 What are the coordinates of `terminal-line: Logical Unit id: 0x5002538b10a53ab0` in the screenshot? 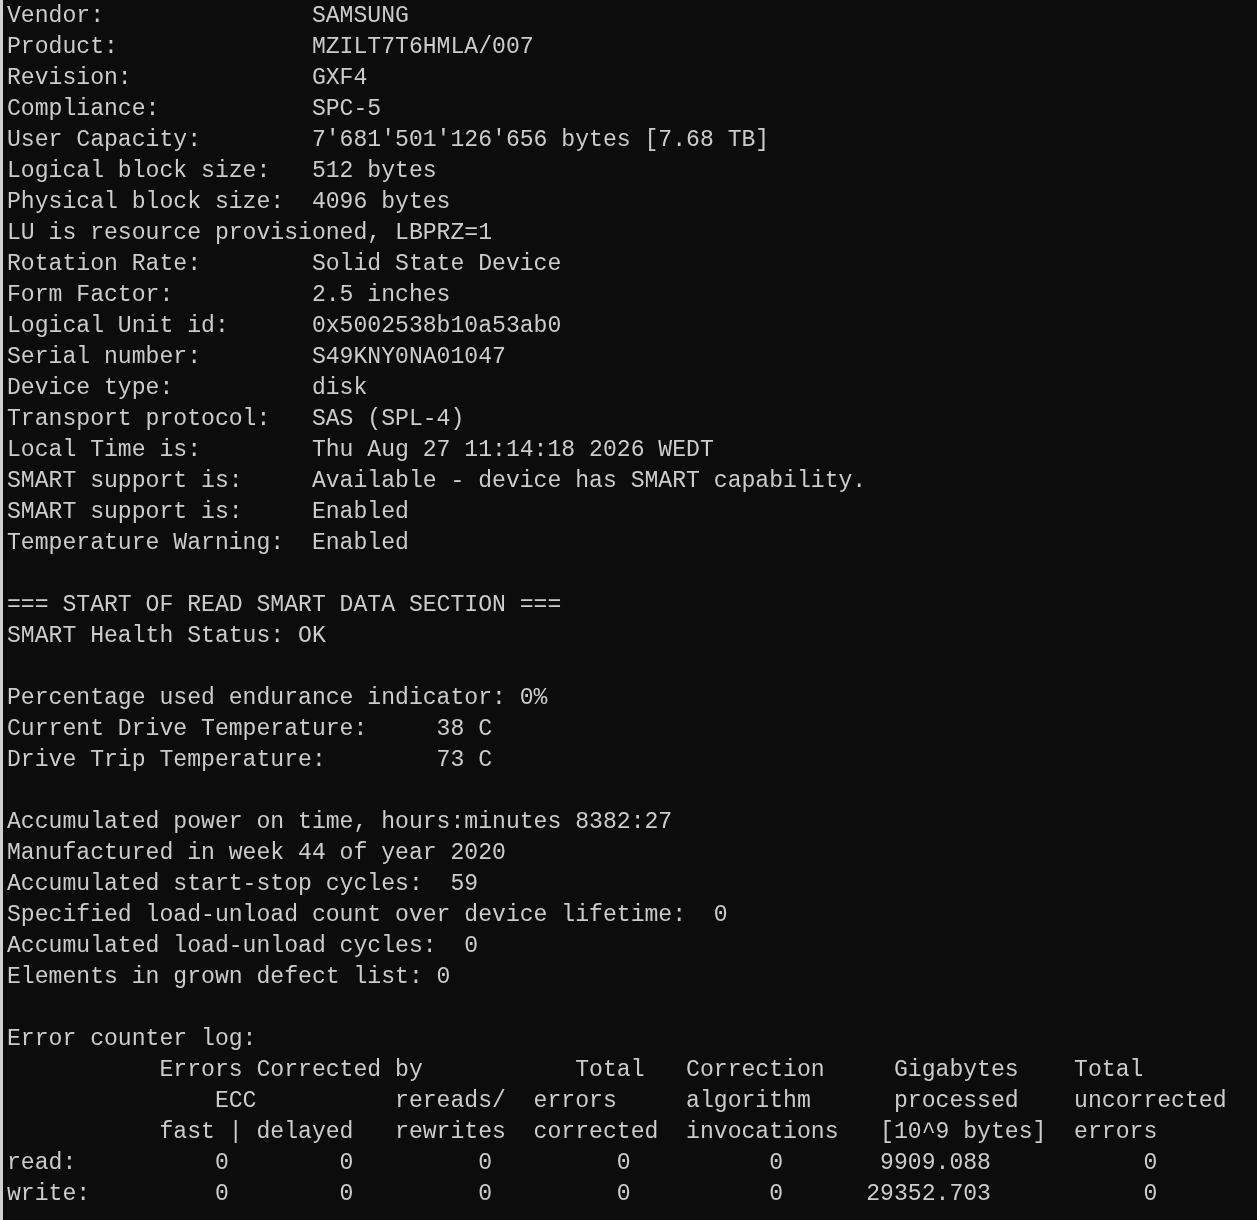 It's located at (284, 326).